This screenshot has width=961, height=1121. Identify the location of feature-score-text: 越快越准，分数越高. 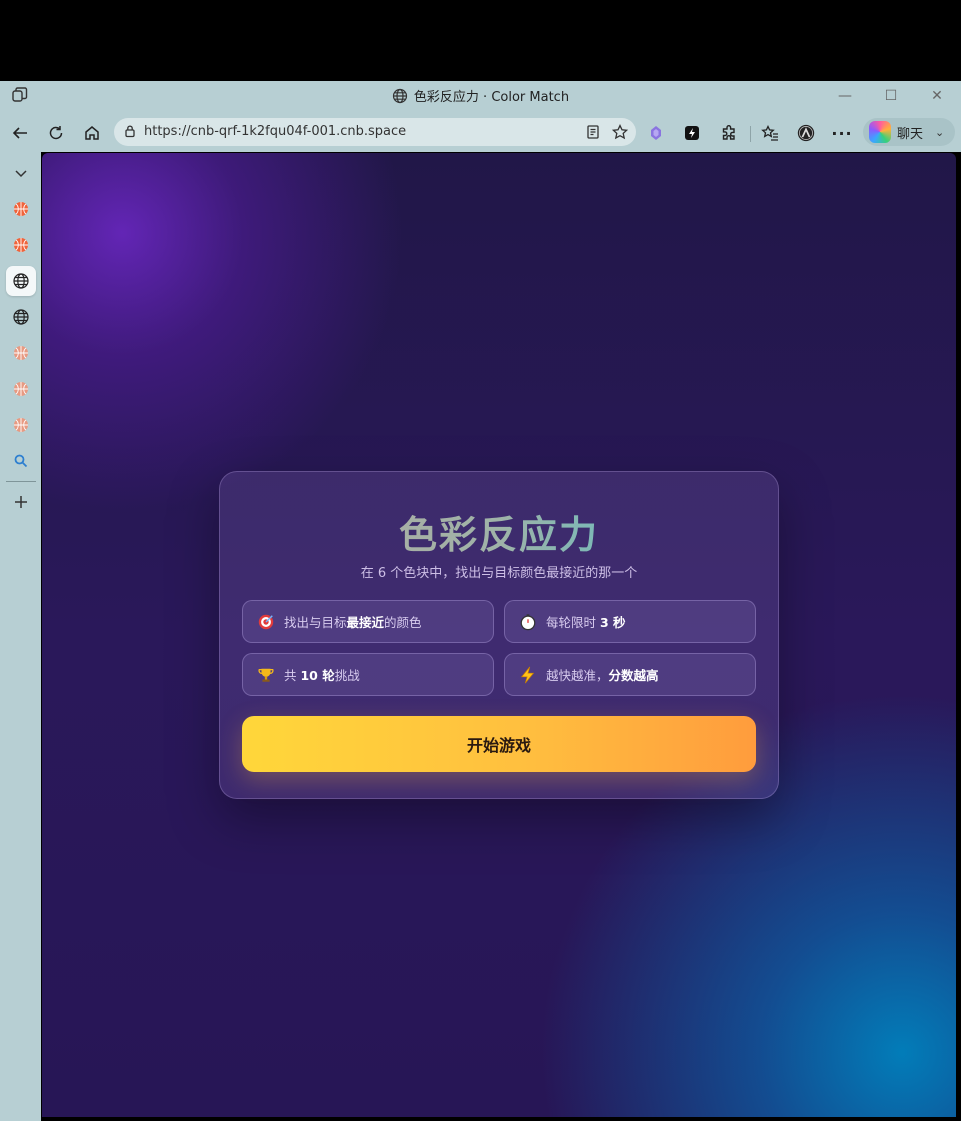
(602, 675).